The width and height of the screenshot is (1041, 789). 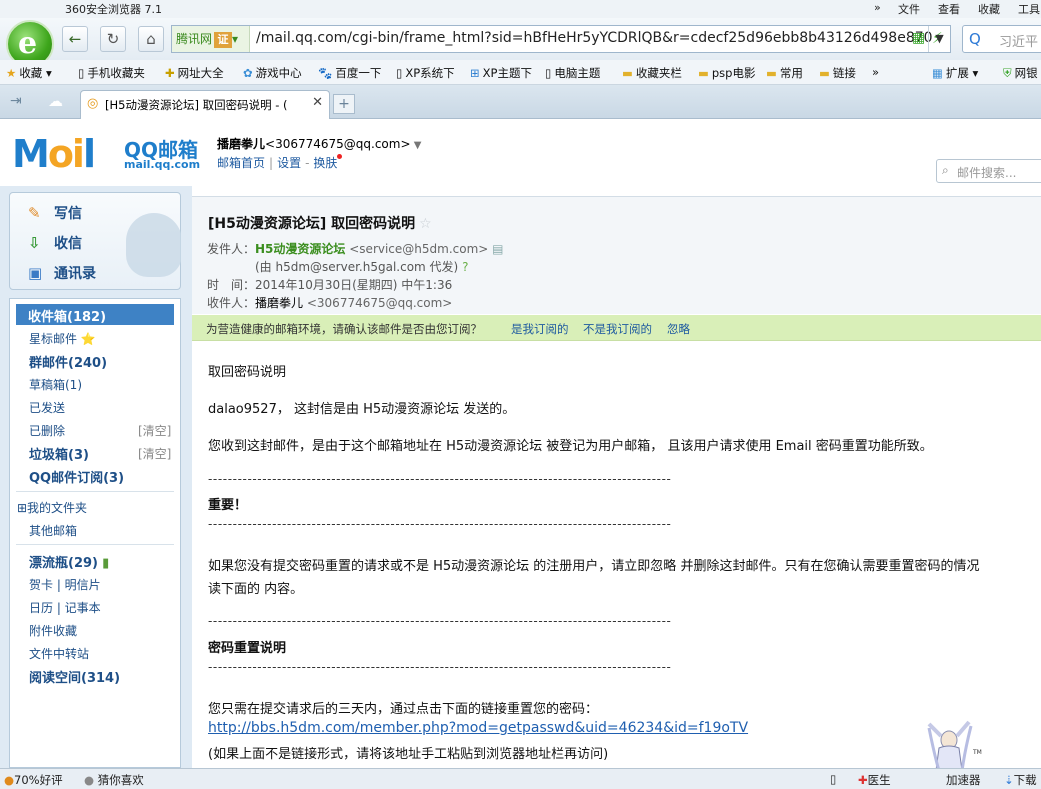 I want to click on fav-pc-theme: ▯ 电脑主题, so click(x=572, y=73).